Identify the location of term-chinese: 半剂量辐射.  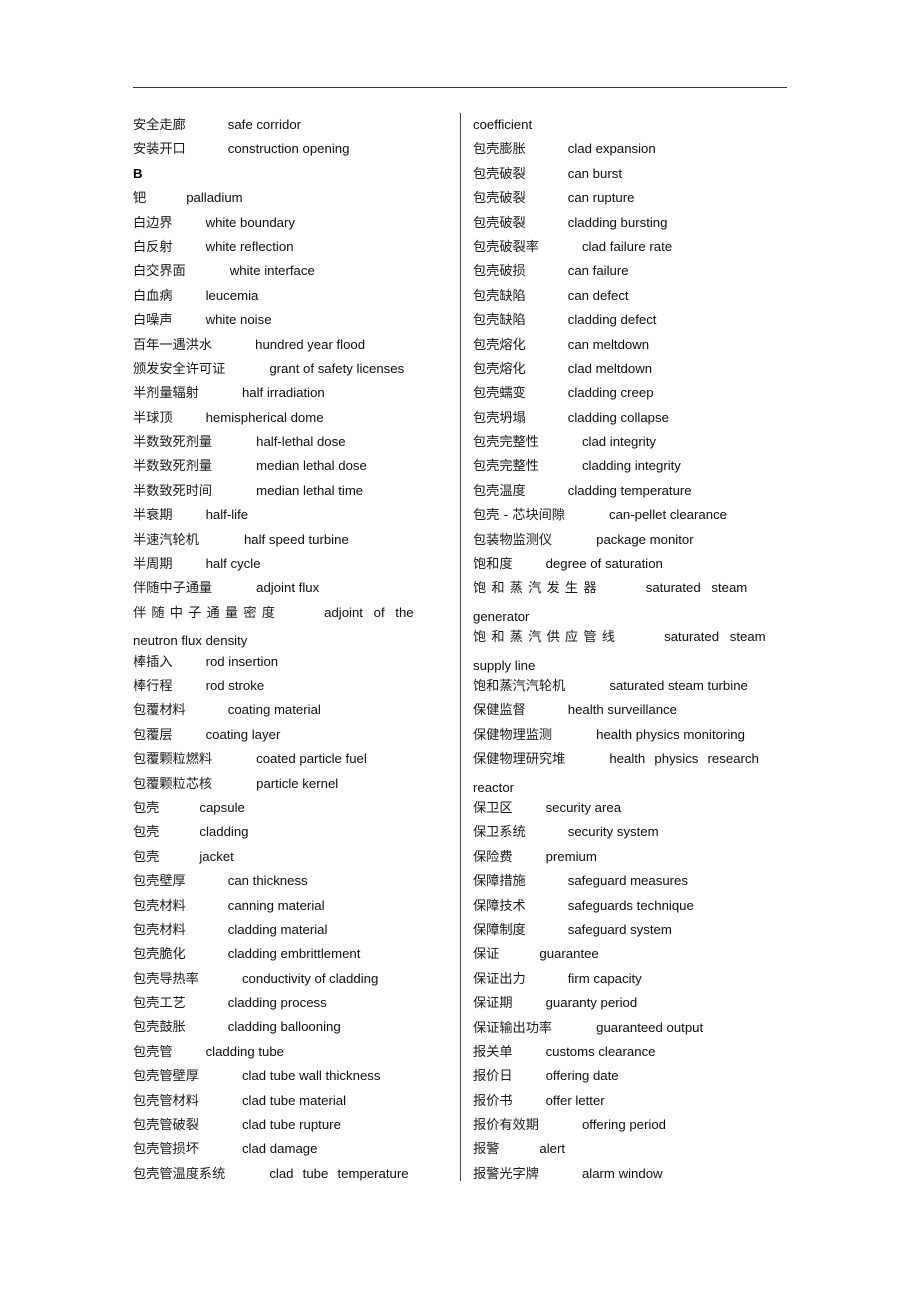
(166, 394).